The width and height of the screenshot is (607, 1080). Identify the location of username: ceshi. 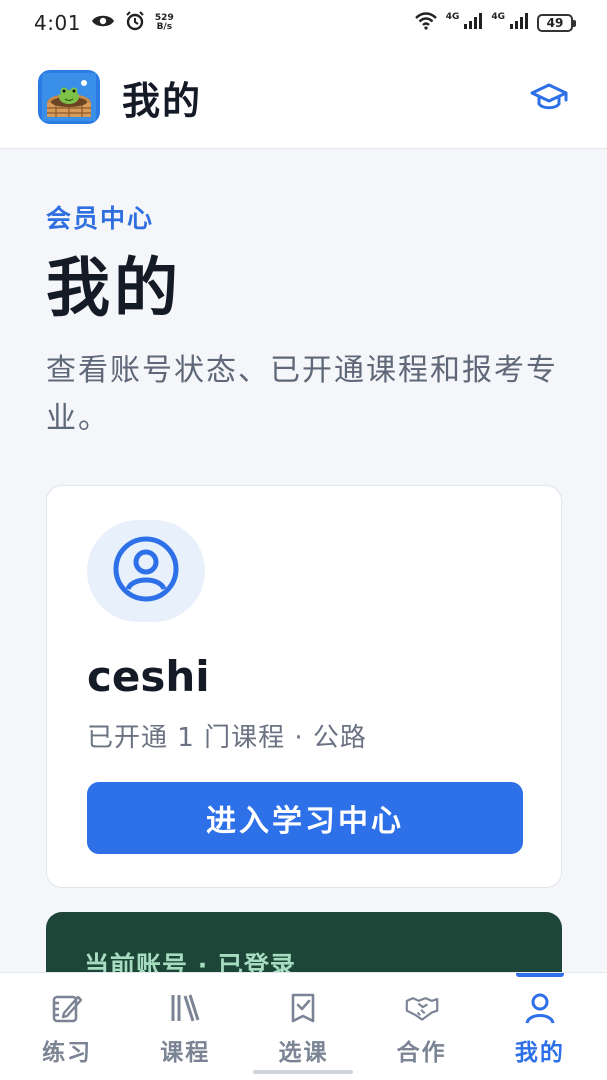
(148, 676).